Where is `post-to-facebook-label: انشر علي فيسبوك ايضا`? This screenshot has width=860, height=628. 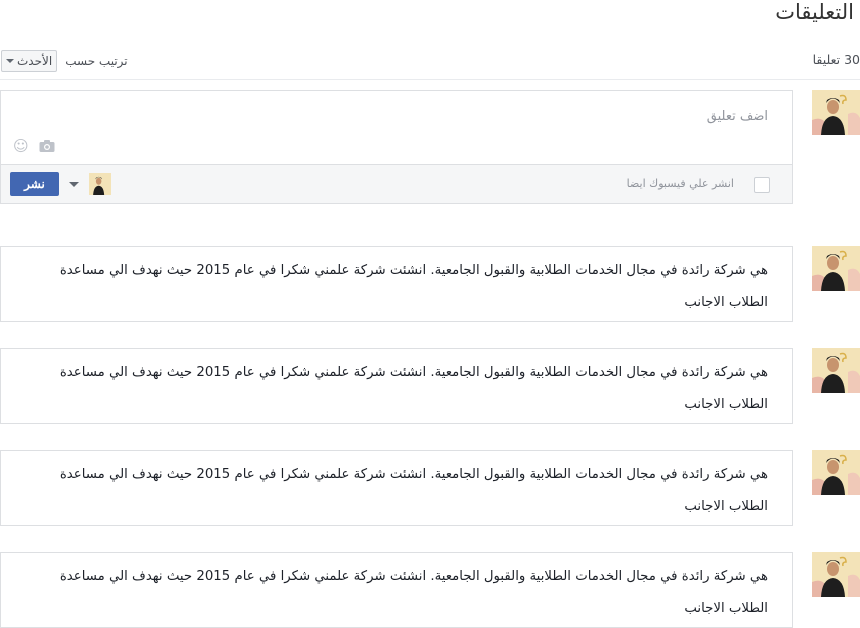
post-to-facebook-label: انشر علي فيسبوك ايضا is located at coordinates (680, 183).